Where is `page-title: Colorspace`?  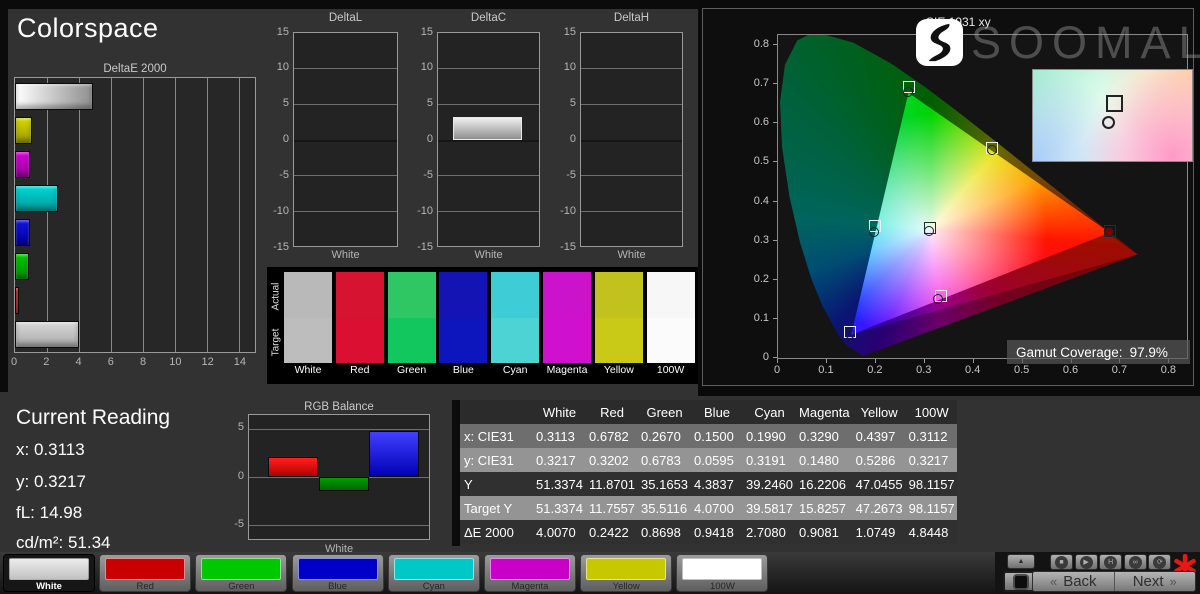
page-title: Colorspace is located at coordinates (88, 28).